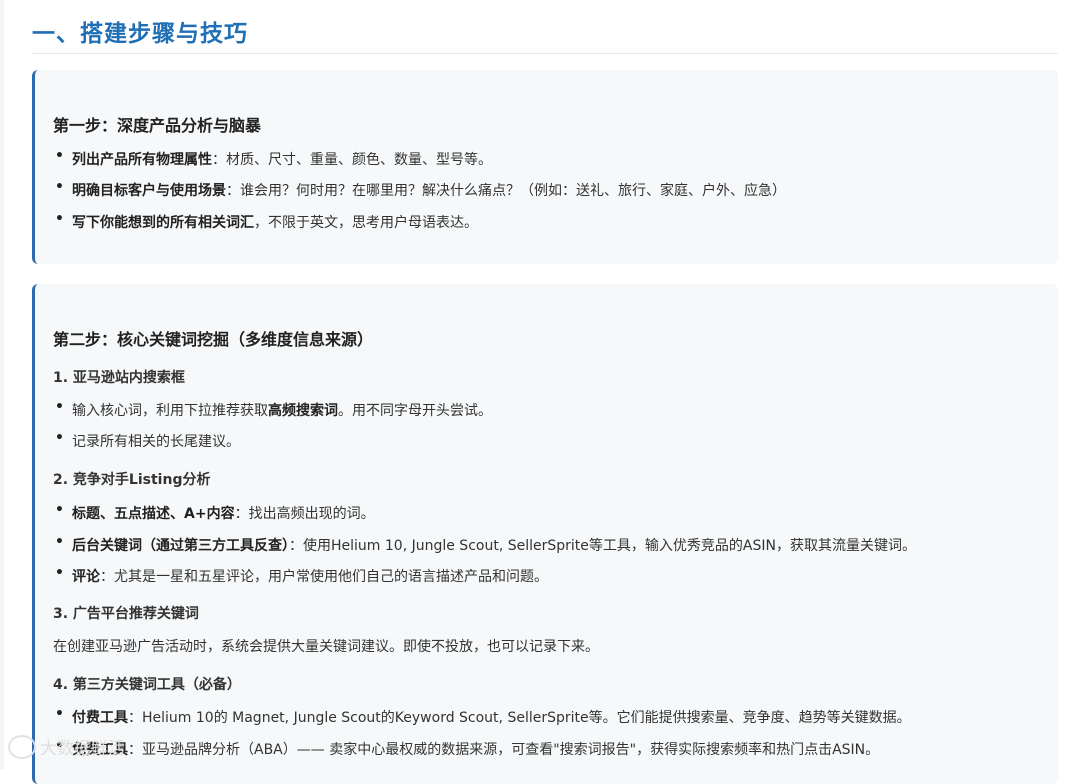  Describe the element at coordinates (326, 647) in the screenshot. I see `sec3-text: 在创建亚马逊广告活动时，系统会提供大量关键词建议。即使不投放，也可以记录下来。` at that location.